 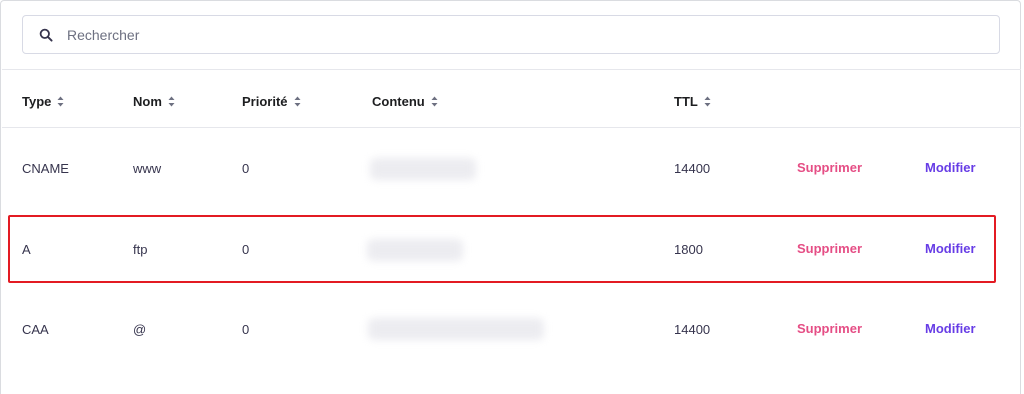 I want to click on cell-type: CAA, so click(x=35, y=329).